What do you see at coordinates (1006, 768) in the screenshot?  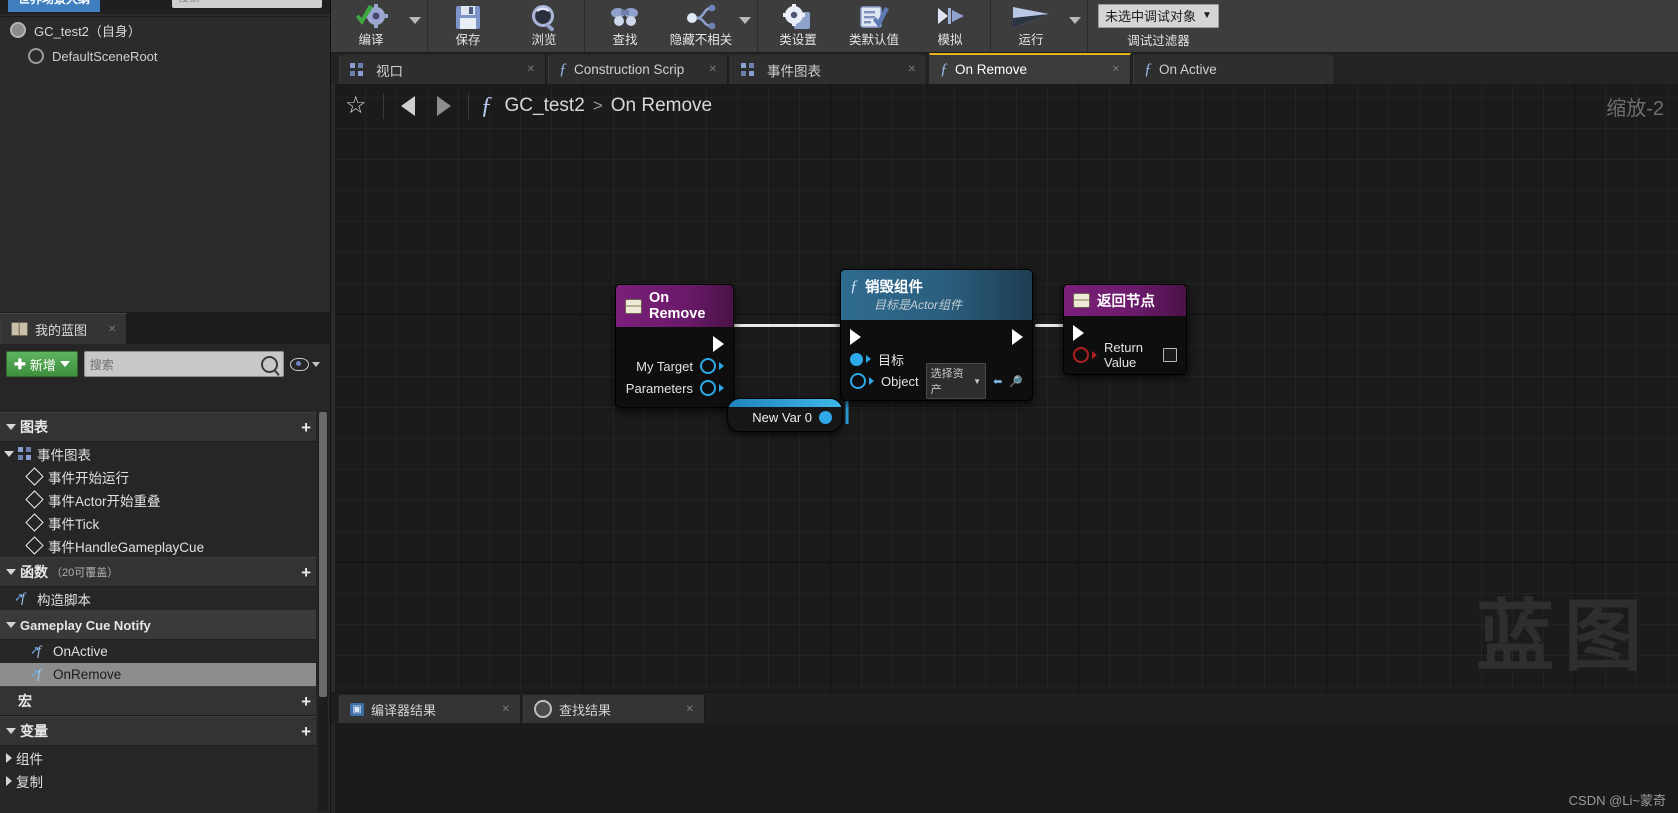 I see `bottom-panel-content: CSDN @Li~蒙奇` at bounding box center [1006, 768].